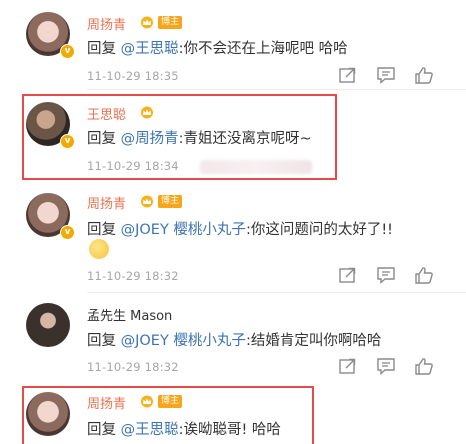 The width and height of the screenshot is (466, 444). I want to click on comment-text: 回复 @JOEY 樱桃小丸子:结婚肯定叫你啊哈哈, so click(234, 339).